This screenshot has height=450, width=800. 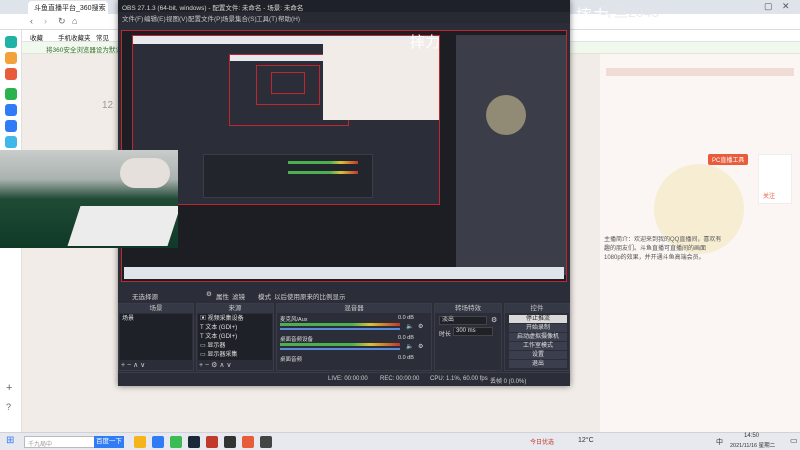 What do you see at coordinates (74, 37) in the screenshot?
I see `bookmark-item: 手机收藏夹` at bounding box center [74, 37].